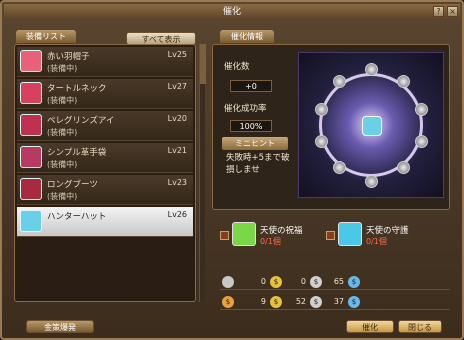 This screenshot has height=340, width=464. What do you see at coordinates (438, 11) in the screenshot?
I see `help-button: ?` at bounding box center [438, 11].